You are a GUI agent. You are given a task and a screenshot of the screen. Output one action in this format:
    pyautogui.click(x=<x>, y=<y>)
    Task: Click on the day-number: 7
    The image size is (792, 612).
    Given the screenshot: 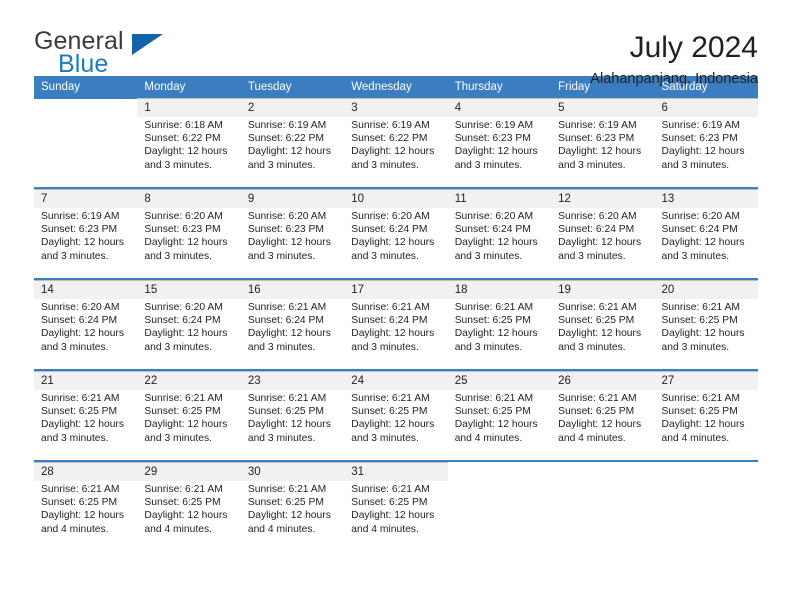 What is the action you would take?
    pyautogui.click(x=86, y=198)
    